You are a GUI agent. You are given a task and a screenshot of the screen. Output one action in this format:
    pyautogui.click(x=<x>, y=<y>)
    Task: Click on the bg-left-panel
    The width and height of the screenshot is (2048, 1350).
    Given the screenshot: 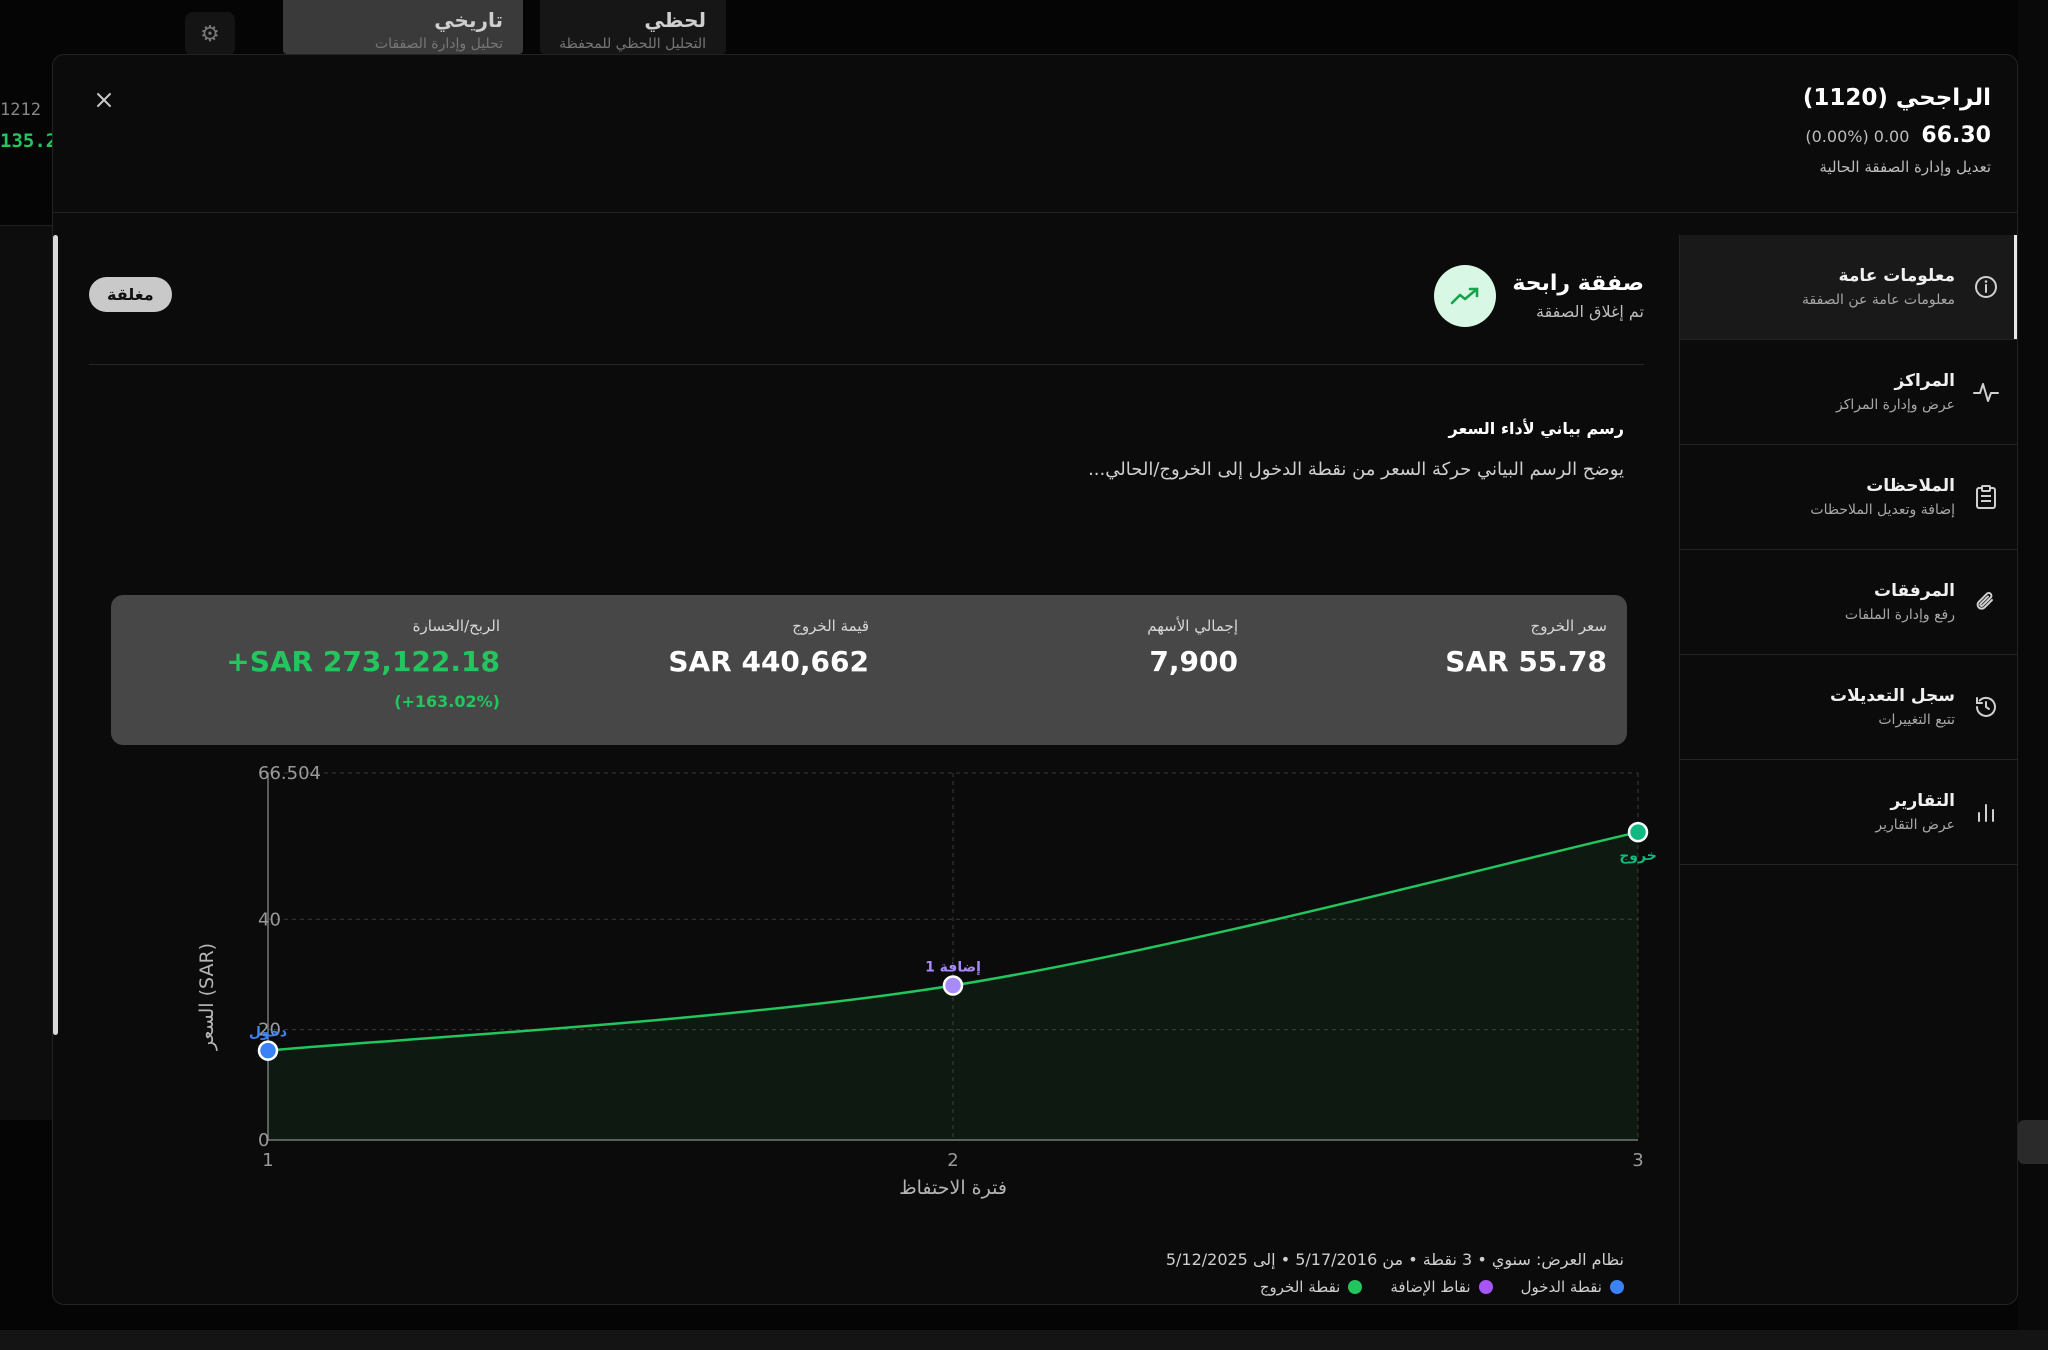 What is the action you would take?
    pyautogui.click(x=26, y=672)
    